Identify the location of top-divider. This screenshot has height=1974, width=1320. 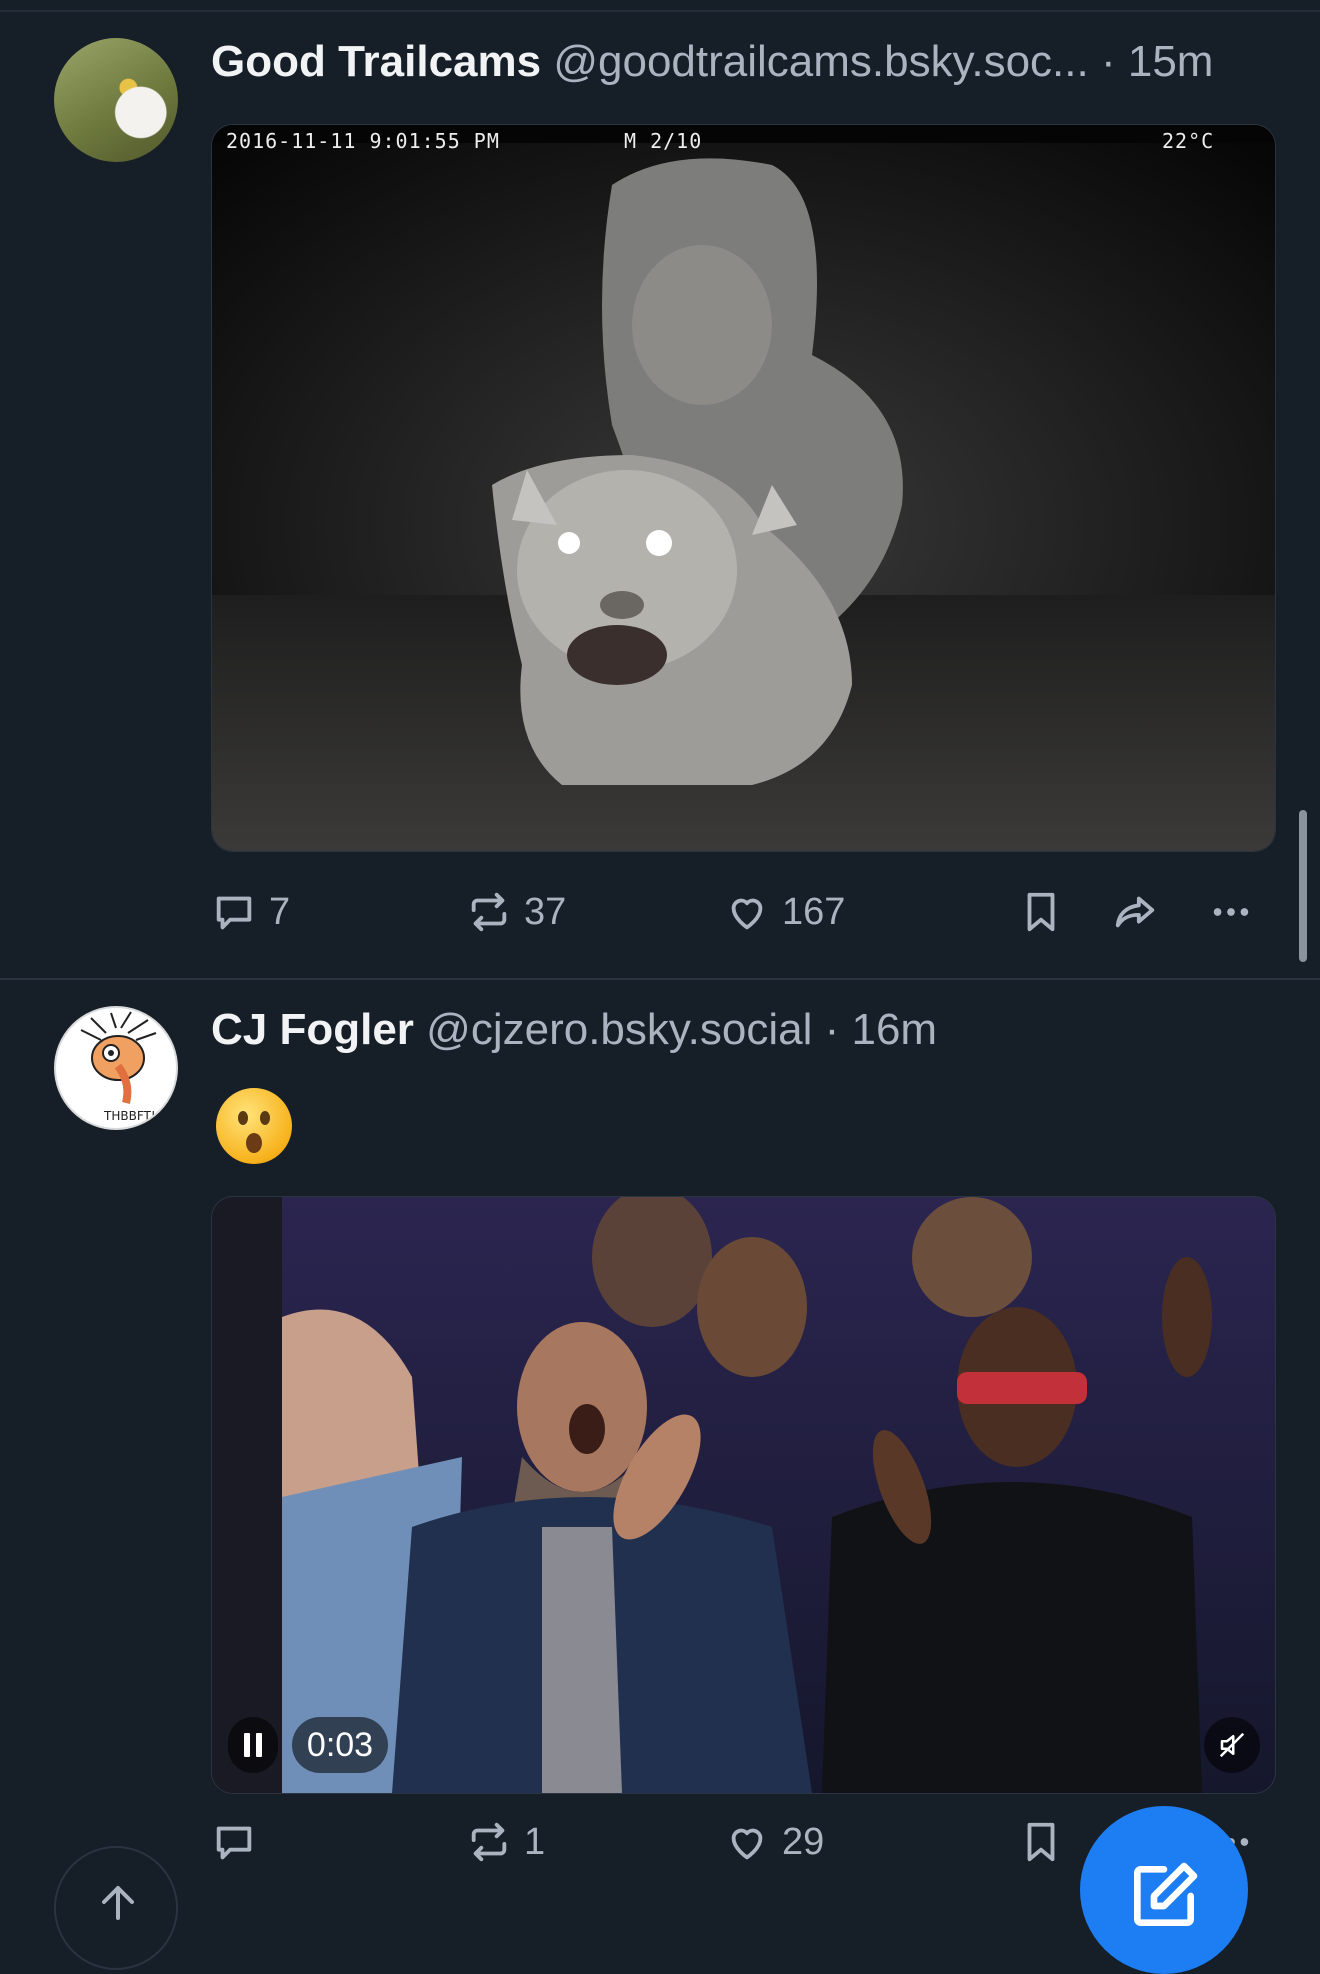
(660, 6).